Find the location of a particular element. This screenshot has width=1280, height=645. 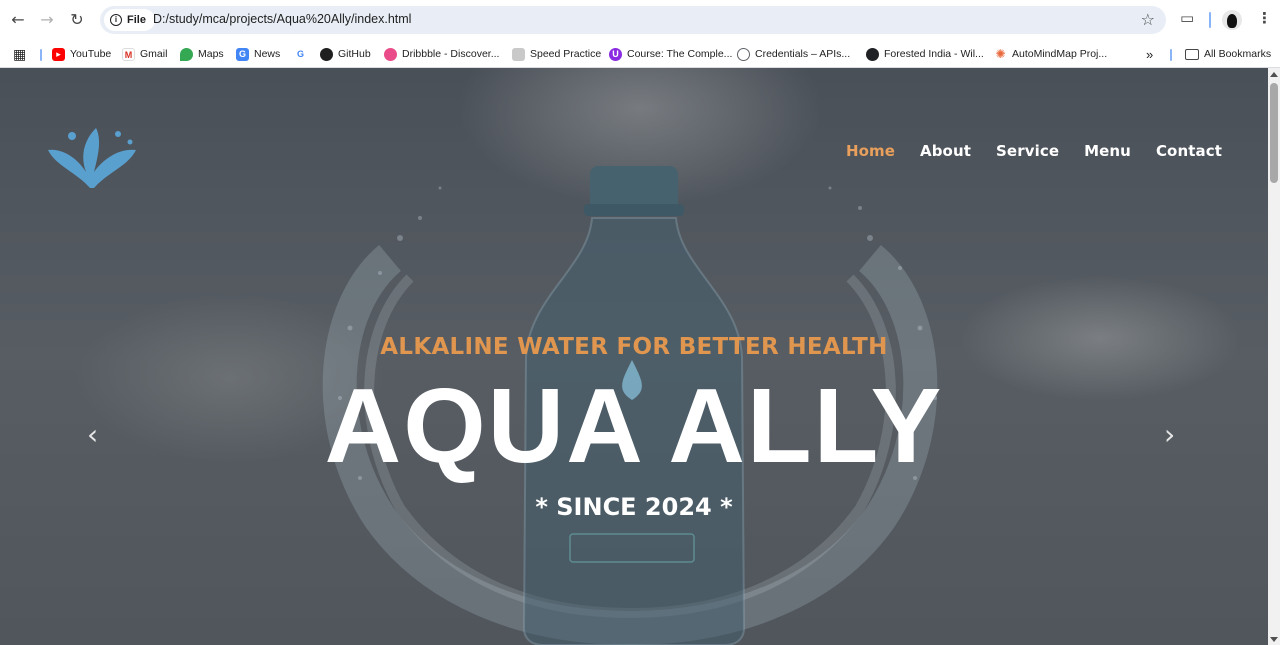

bottle-cap-ring is located at coordinates (634, 210).